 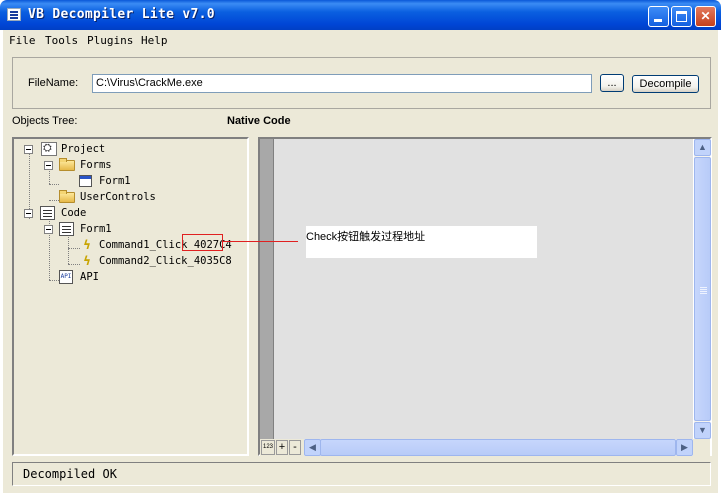 I want to click on tree-node-project: Project, so click(x=130, y=149).